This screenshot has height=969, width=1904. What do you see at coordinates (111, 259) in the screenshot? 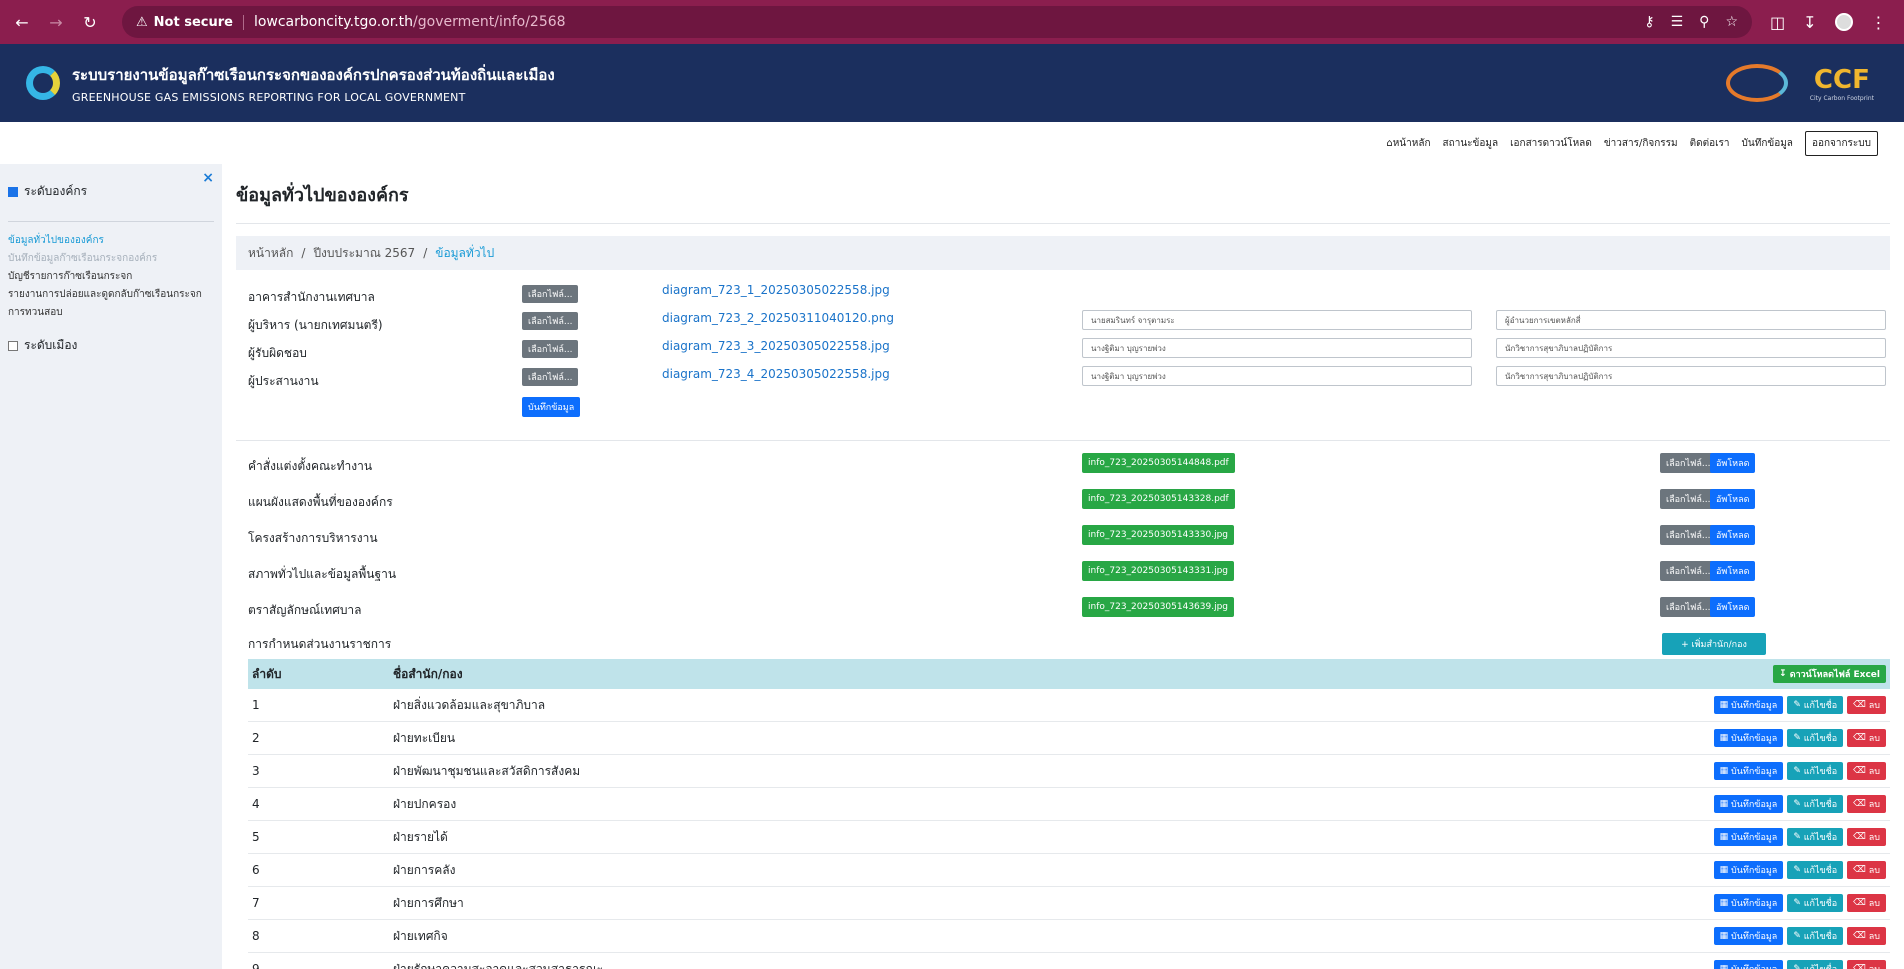
I see `sidebar-item-record-ghg: บันทึกข้อมูลก๊าซเรือนกระจกองค์กร` at bounding box center [111, 259].